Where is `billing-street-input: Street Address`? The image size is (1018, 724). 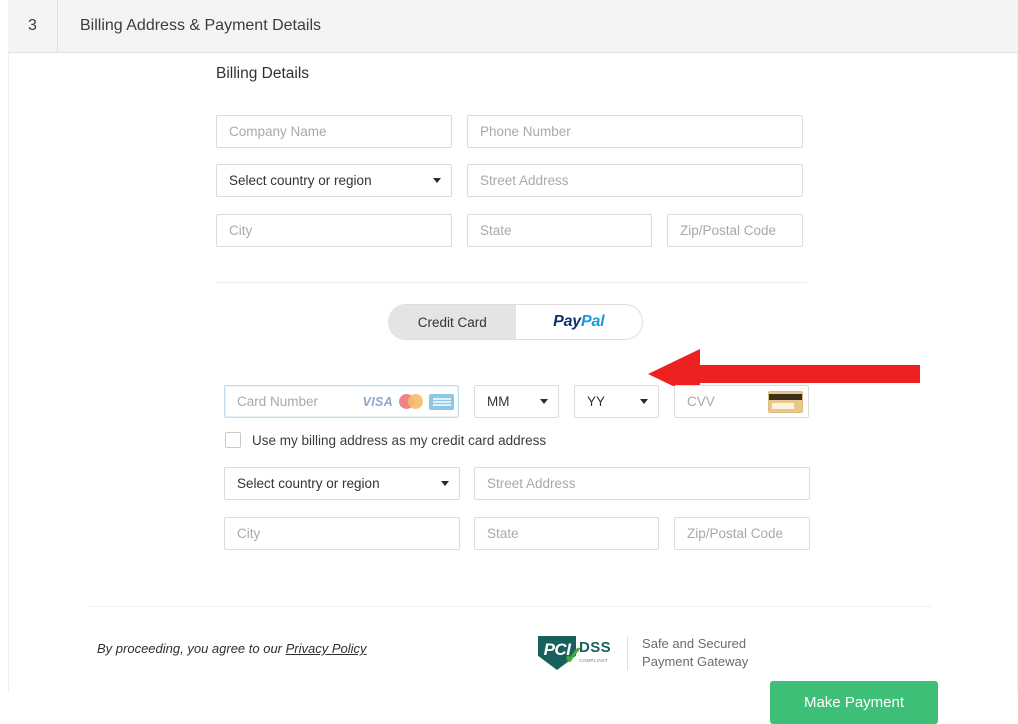 billing-street-input: Street Address is located at coordinates (635, 180).